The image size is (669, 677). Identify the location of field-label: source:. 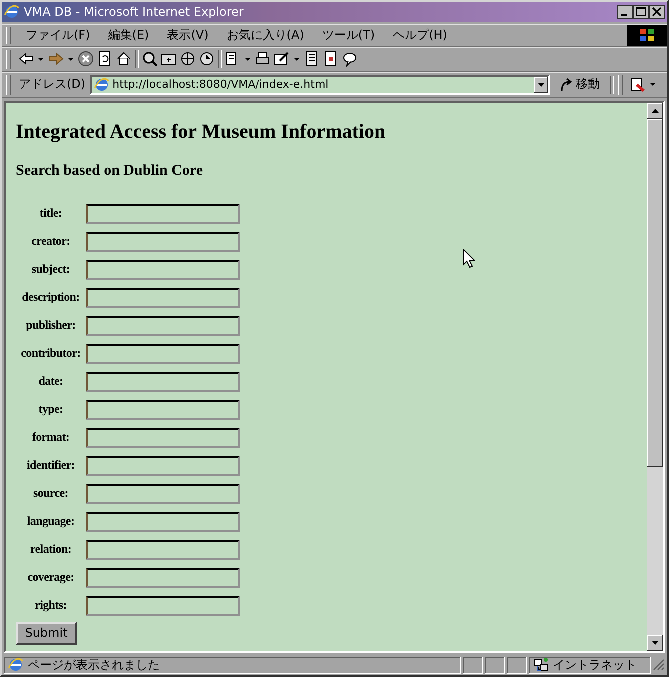
(51, 494).